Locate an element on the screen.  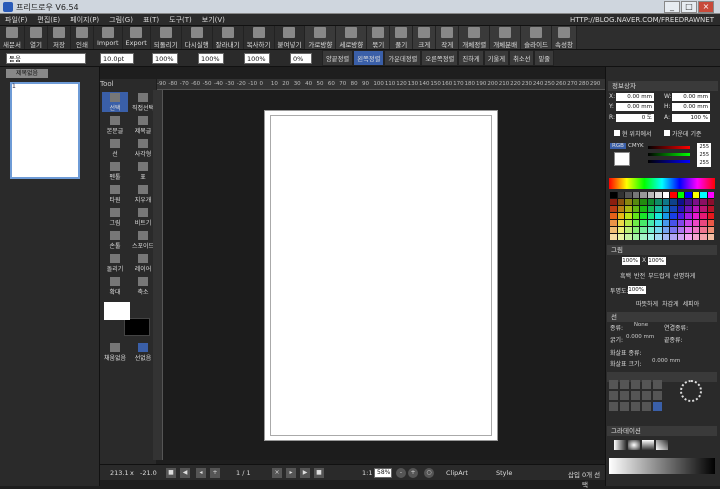
rotate-handle-icon is located at coordinates (691, 391).